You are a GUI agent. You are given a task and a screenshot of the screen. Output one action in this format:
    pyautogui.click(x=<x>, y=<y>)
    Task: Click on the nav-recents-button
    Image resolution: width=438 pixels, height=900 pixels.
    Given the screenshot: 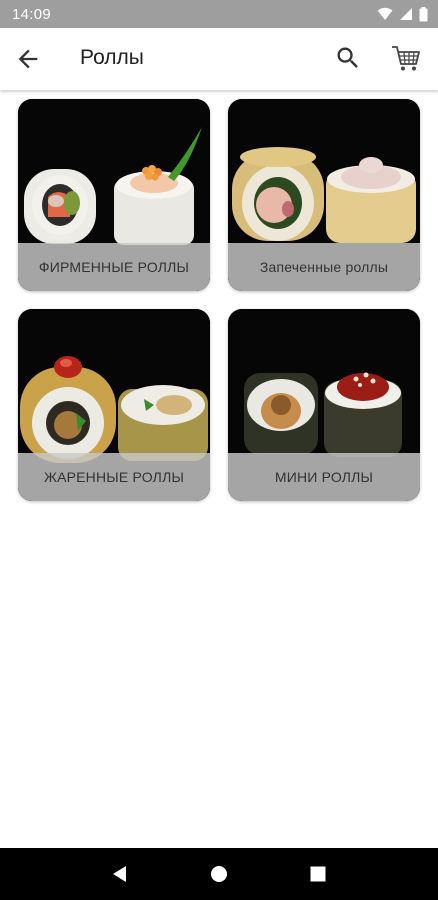 What is the action you would take?
    pyautogui.click(x=318, y=874)
    